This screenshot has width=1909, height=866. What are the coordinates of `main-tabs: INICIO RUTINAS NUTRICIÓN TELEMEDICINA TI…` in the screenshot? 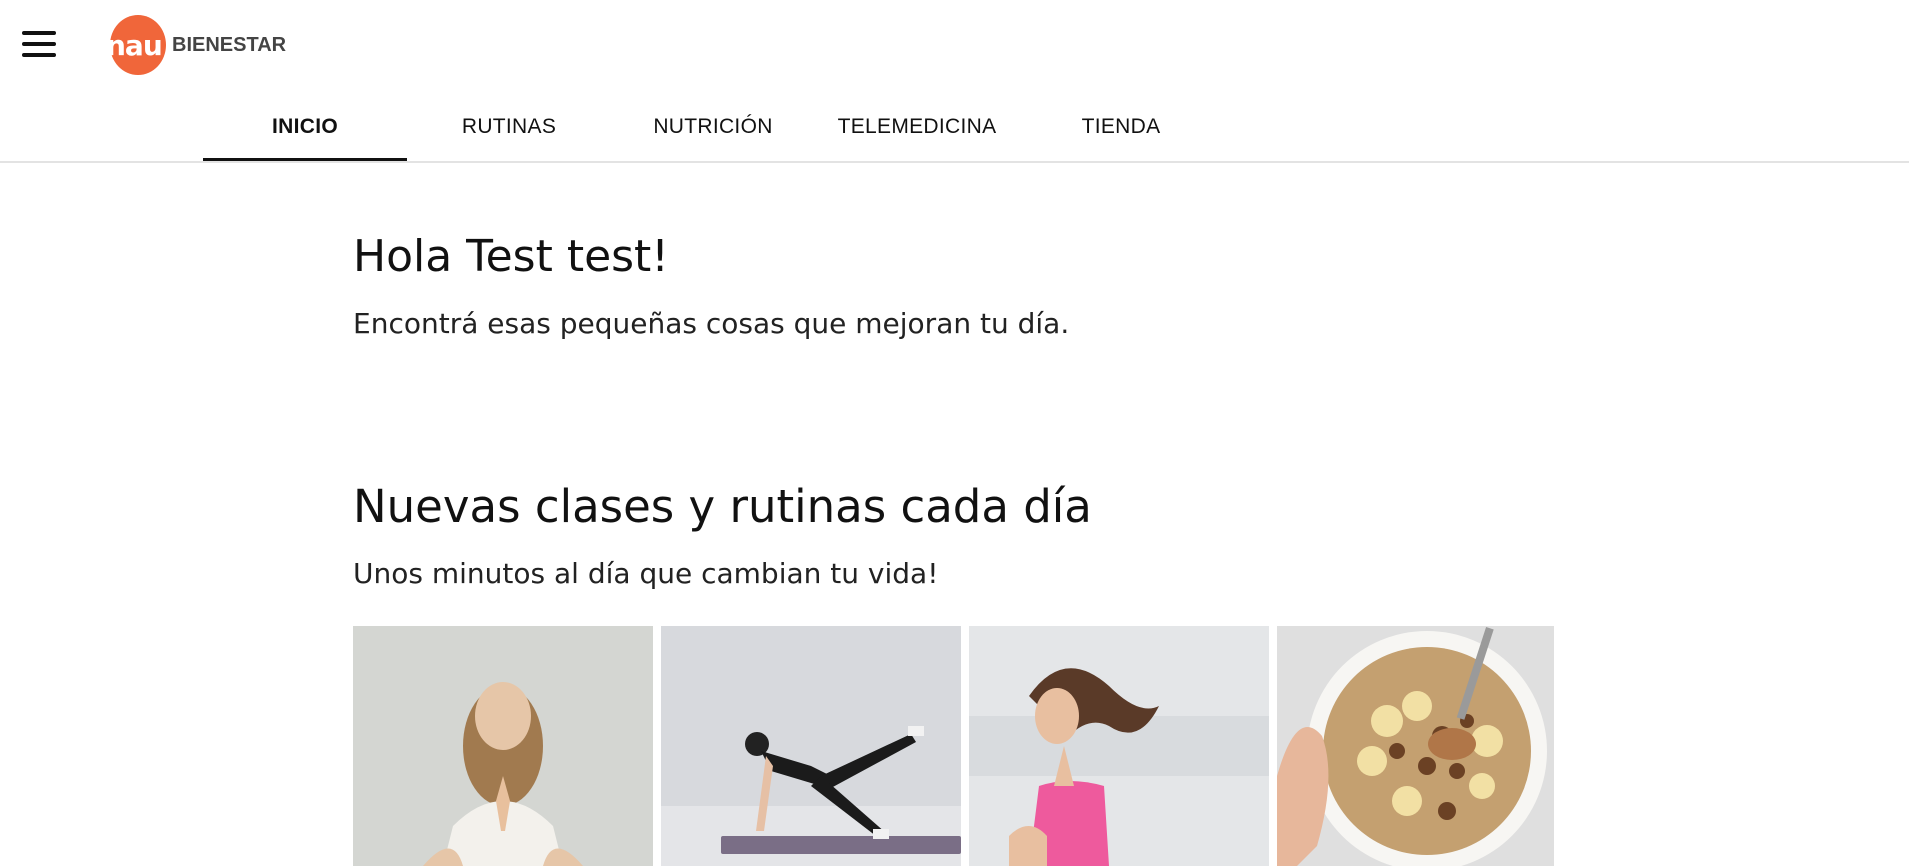 It's located at (713, 127).